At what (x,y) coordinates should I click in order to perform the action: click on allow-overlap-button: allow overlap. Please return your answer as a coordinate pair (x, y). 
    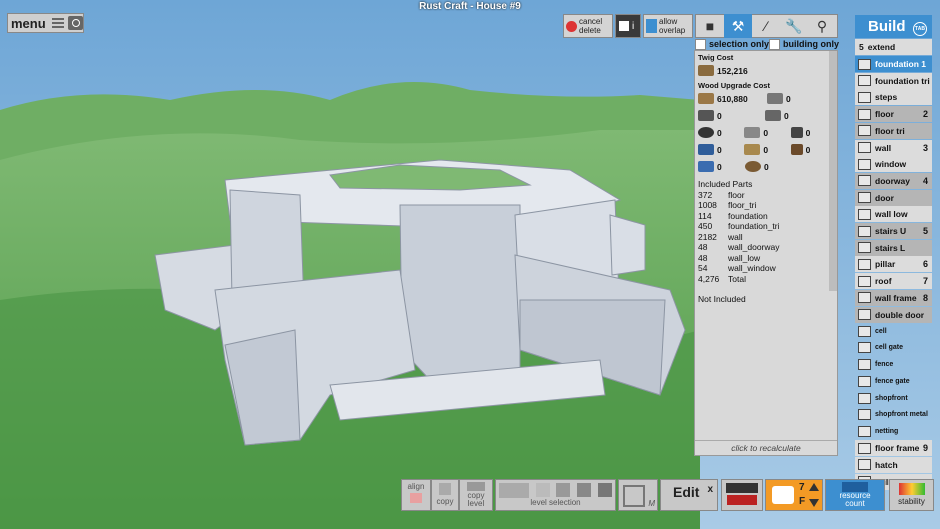
    Looking at the image, I should click on (668, 26).